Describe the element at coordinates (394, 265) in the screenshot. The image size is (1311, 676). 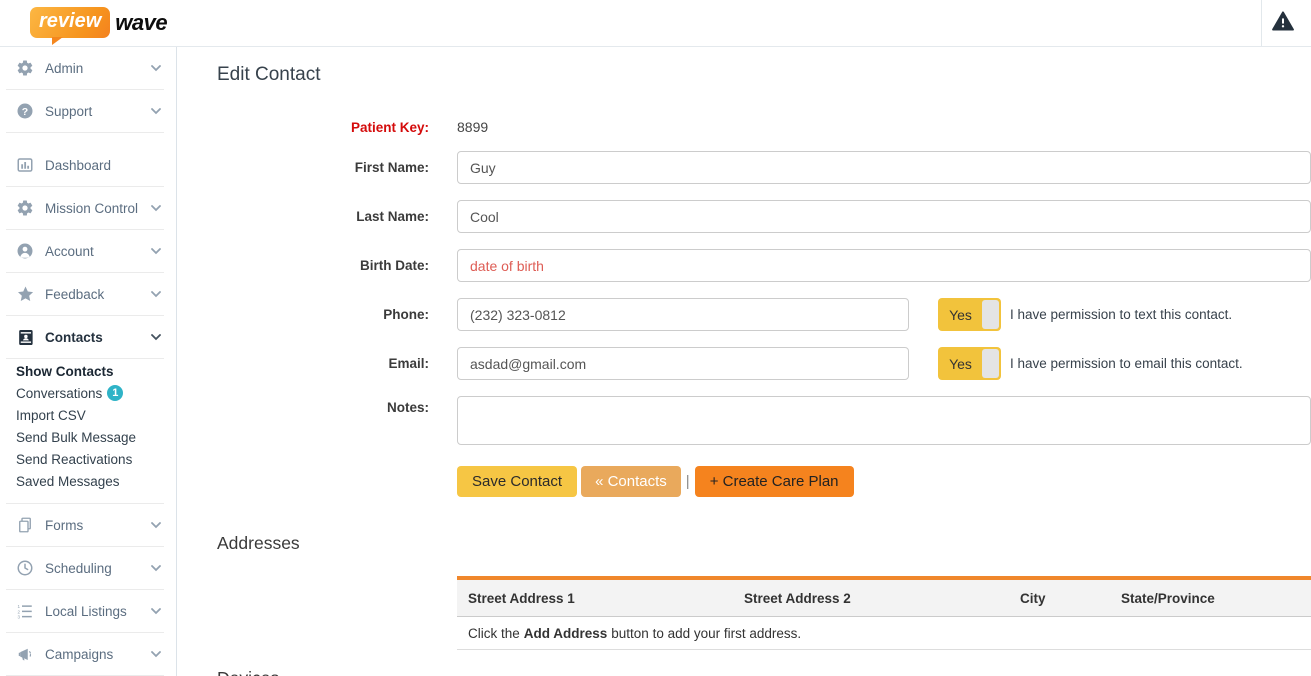
I see `birth-date-label: Birth Date:` at that location.